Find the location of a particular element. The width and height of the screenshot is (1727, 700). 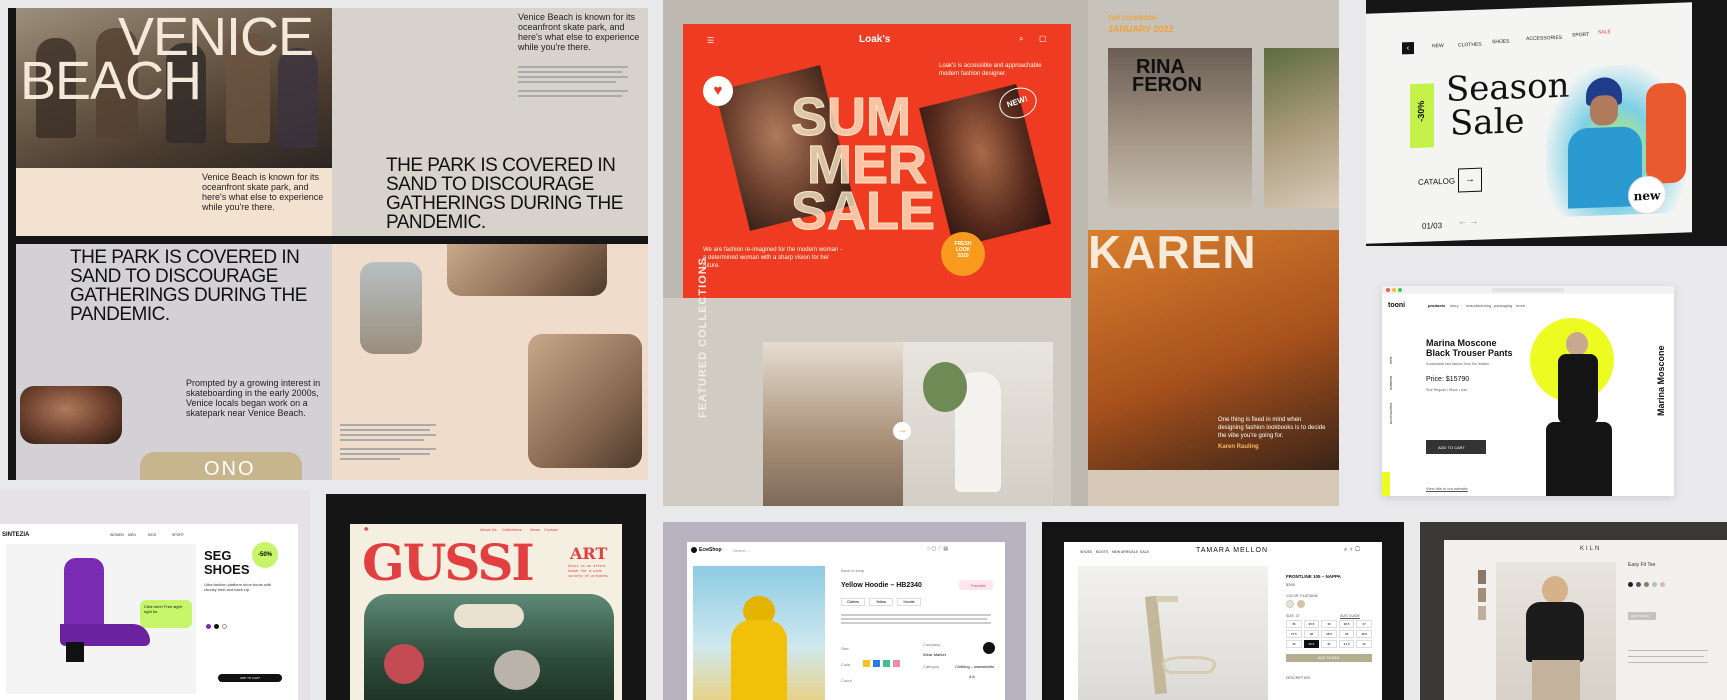

size-option: 36.5 is located at coordinates (1346, 624).